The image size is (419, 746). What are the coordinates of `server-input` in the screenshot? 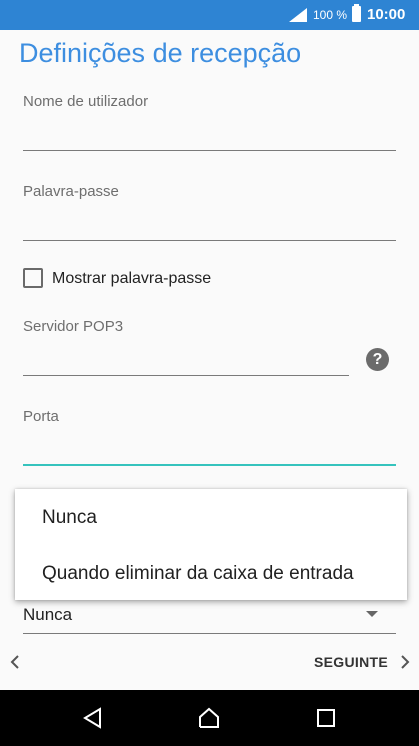 It's located at (186, 375).